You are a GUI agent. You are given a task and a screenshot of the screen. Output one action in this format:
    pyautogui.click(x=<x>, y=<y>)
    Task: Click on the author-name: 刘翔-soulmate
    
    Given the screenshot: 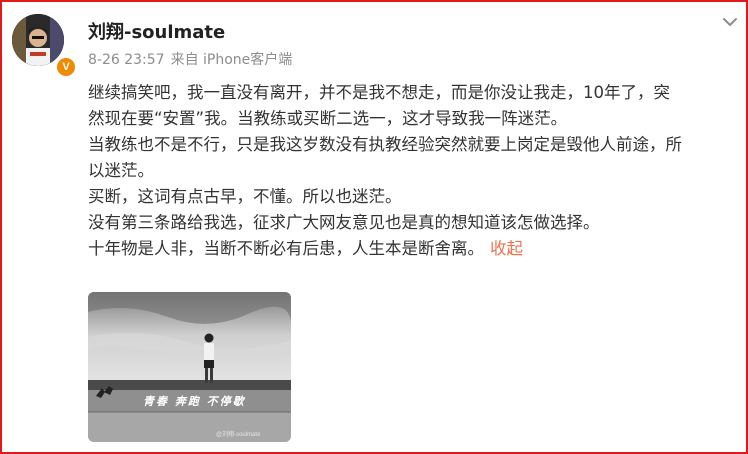 What is the action you would take?
    pyautogui.click(x=156, y=31)
    